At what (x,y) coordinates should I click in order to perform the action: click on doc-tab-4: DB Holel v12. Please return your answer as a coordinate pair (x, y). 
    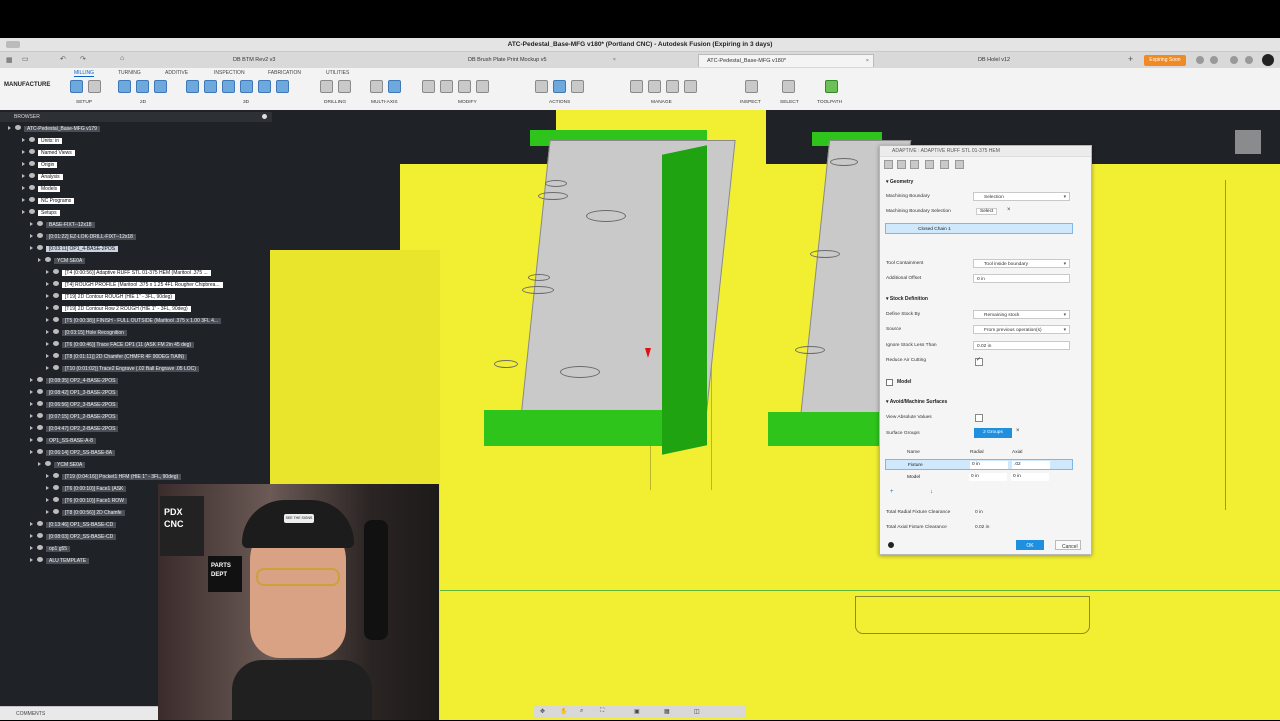
    Looking at the image, I should click on (1045, 60).